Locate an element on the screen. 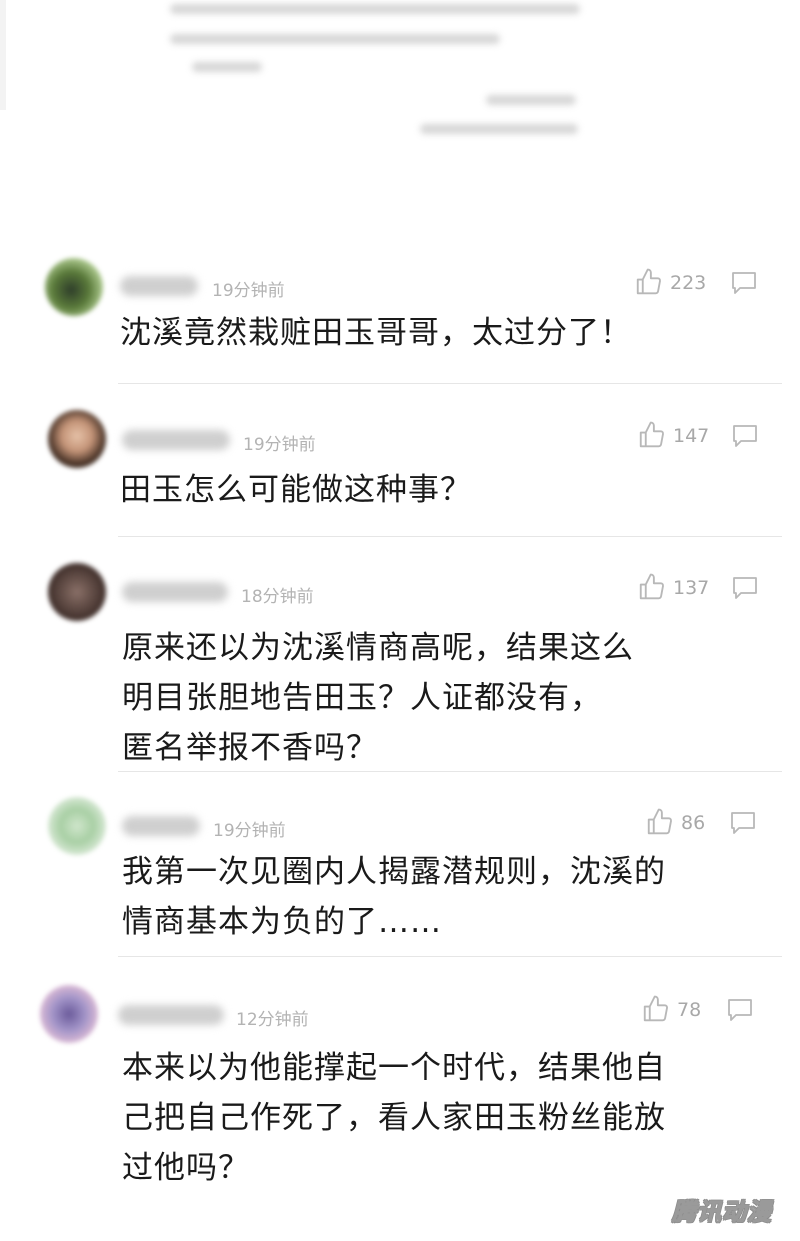  comment-text: 沈溪竟然栽赃田玉哥哥，太过分了！ is located at coordinates (376, 333).